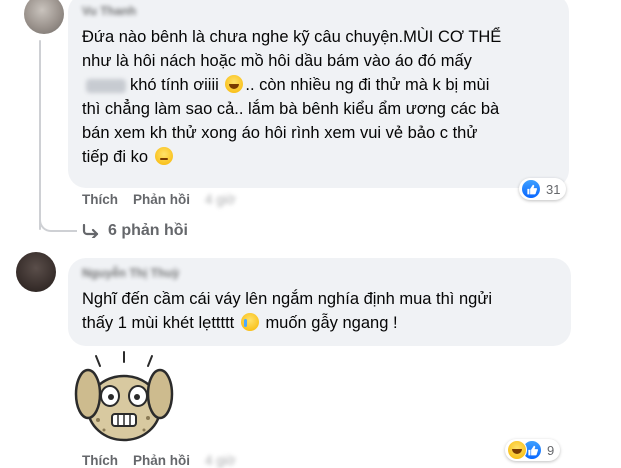 Image resolution: width=621 pixels, height=468 pixels. I want to click on like-icon, so click(531, 189).